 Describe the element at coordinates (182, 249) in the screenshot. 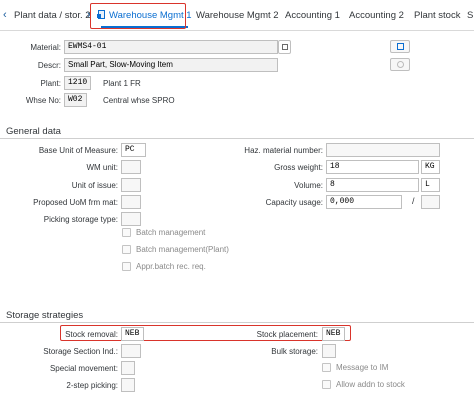

I see `batch-management-plant-label: Batch management(Plant)` at that location.